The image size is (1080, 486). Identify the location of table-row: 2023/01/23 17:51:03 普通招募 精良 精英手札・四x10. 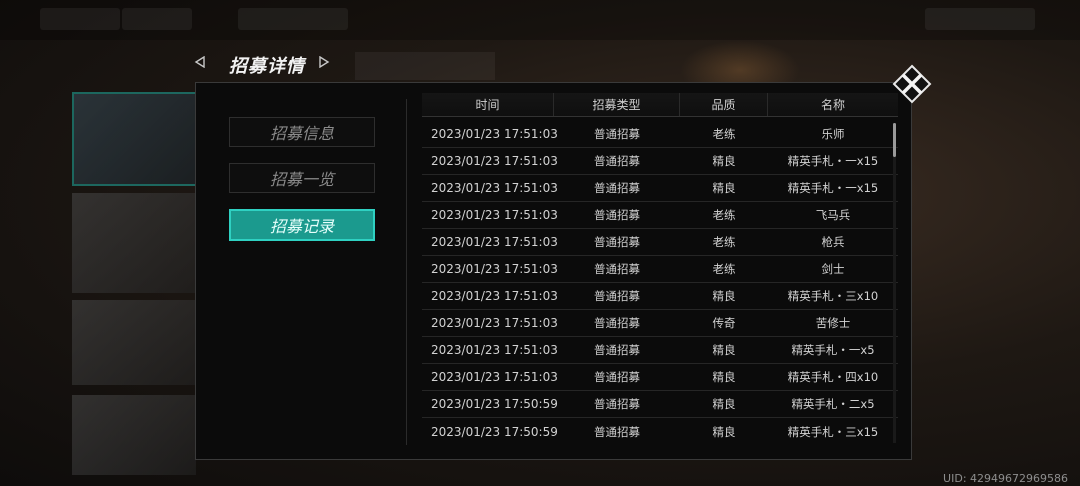
(660, 377).